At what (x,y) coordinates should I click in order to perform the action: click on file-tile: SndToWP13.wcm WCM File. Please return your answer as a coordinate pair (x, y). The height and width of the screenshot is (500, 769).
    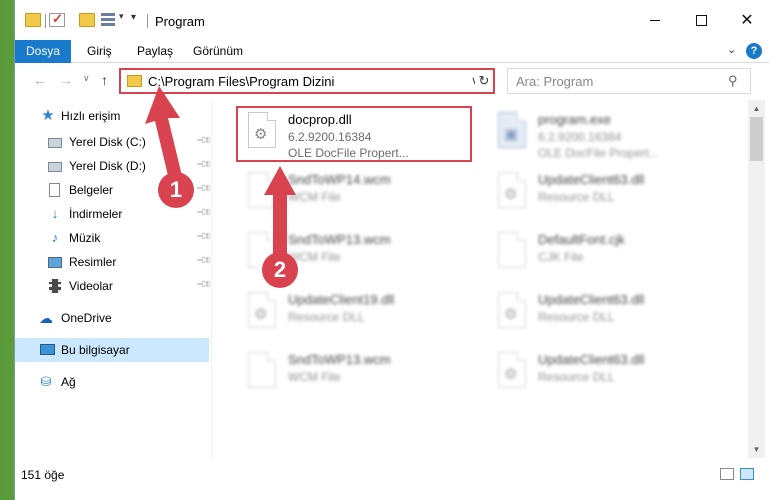
    Looking at the image, I should click on (358, 374).